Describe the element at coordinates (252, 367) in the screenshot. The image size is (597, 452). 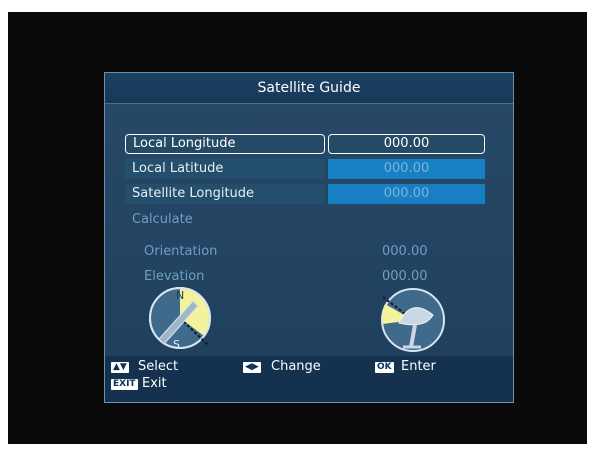
I see `change-key-icon: ◀▶` at that location.